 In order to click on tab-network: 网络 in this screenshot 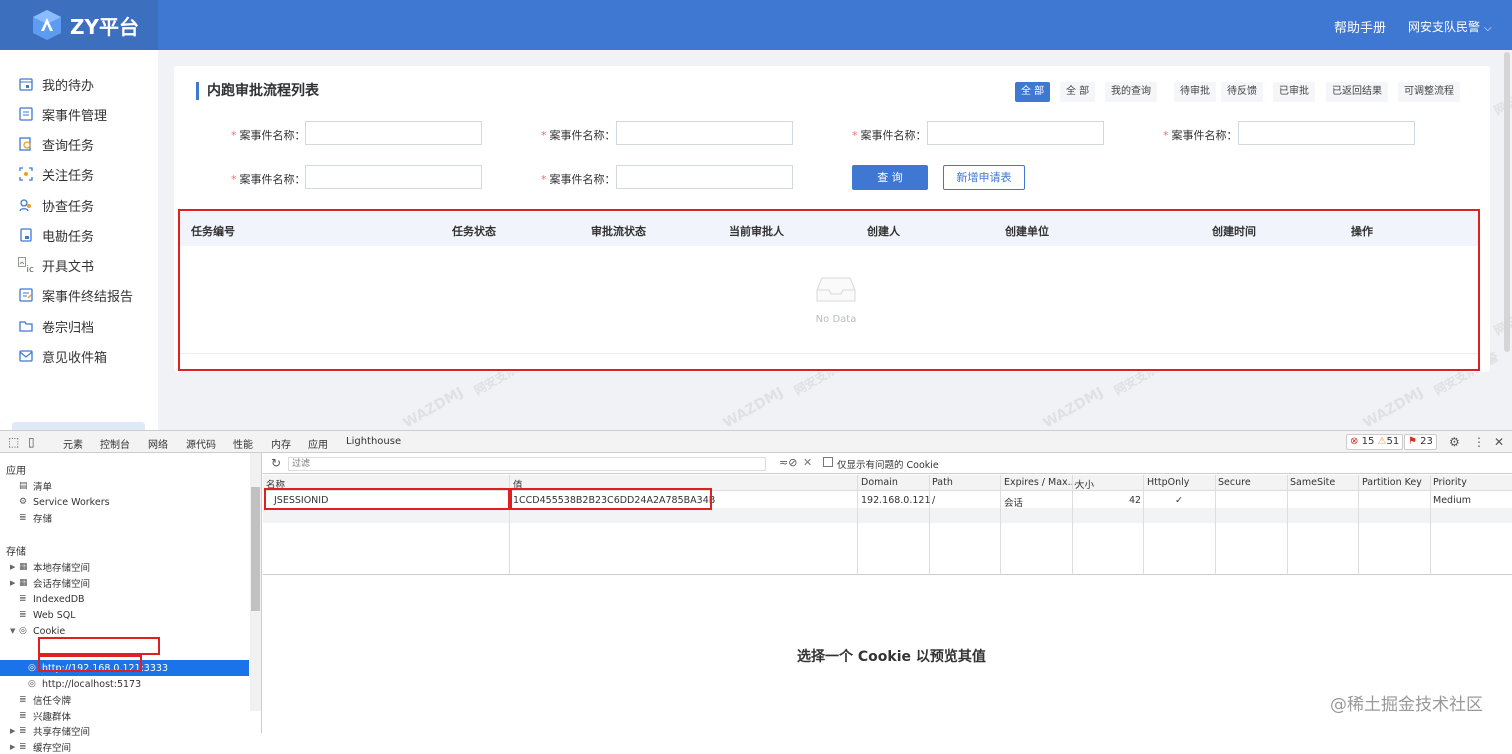, I will do `click(158, 443)`.